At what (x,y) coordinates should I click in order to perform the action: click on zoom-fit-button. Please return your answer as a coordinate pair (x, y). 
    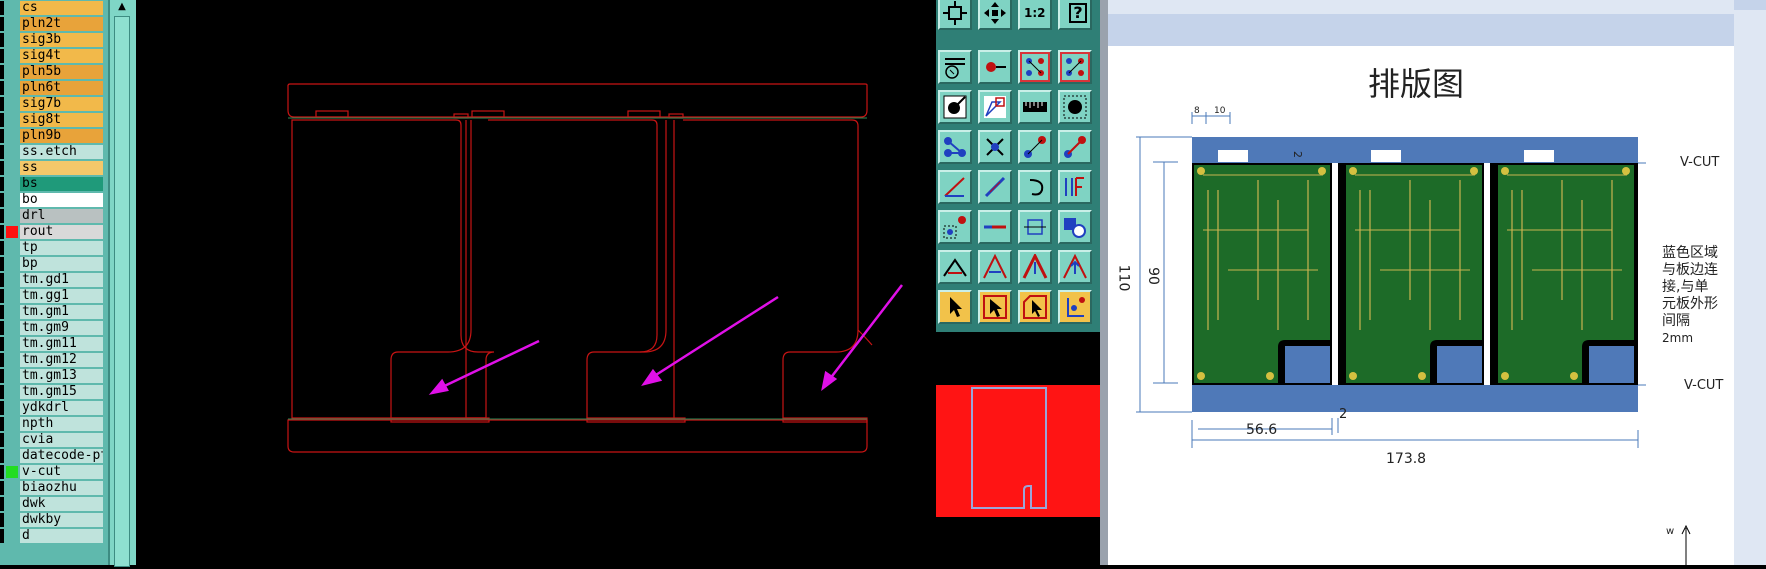
    Looking at the image, I should click on (995, 15).